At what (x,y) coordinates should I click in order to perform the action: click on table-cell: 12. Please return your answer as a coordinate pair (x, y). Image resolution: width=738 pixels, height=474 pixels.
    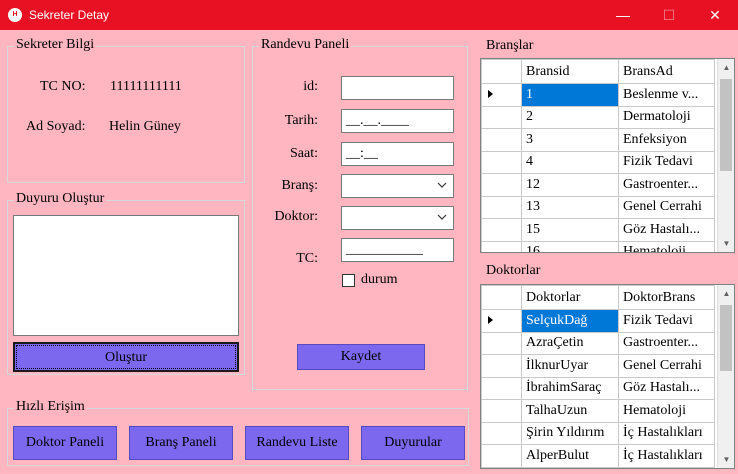
    Looking at the image, I should click on (570, 185).